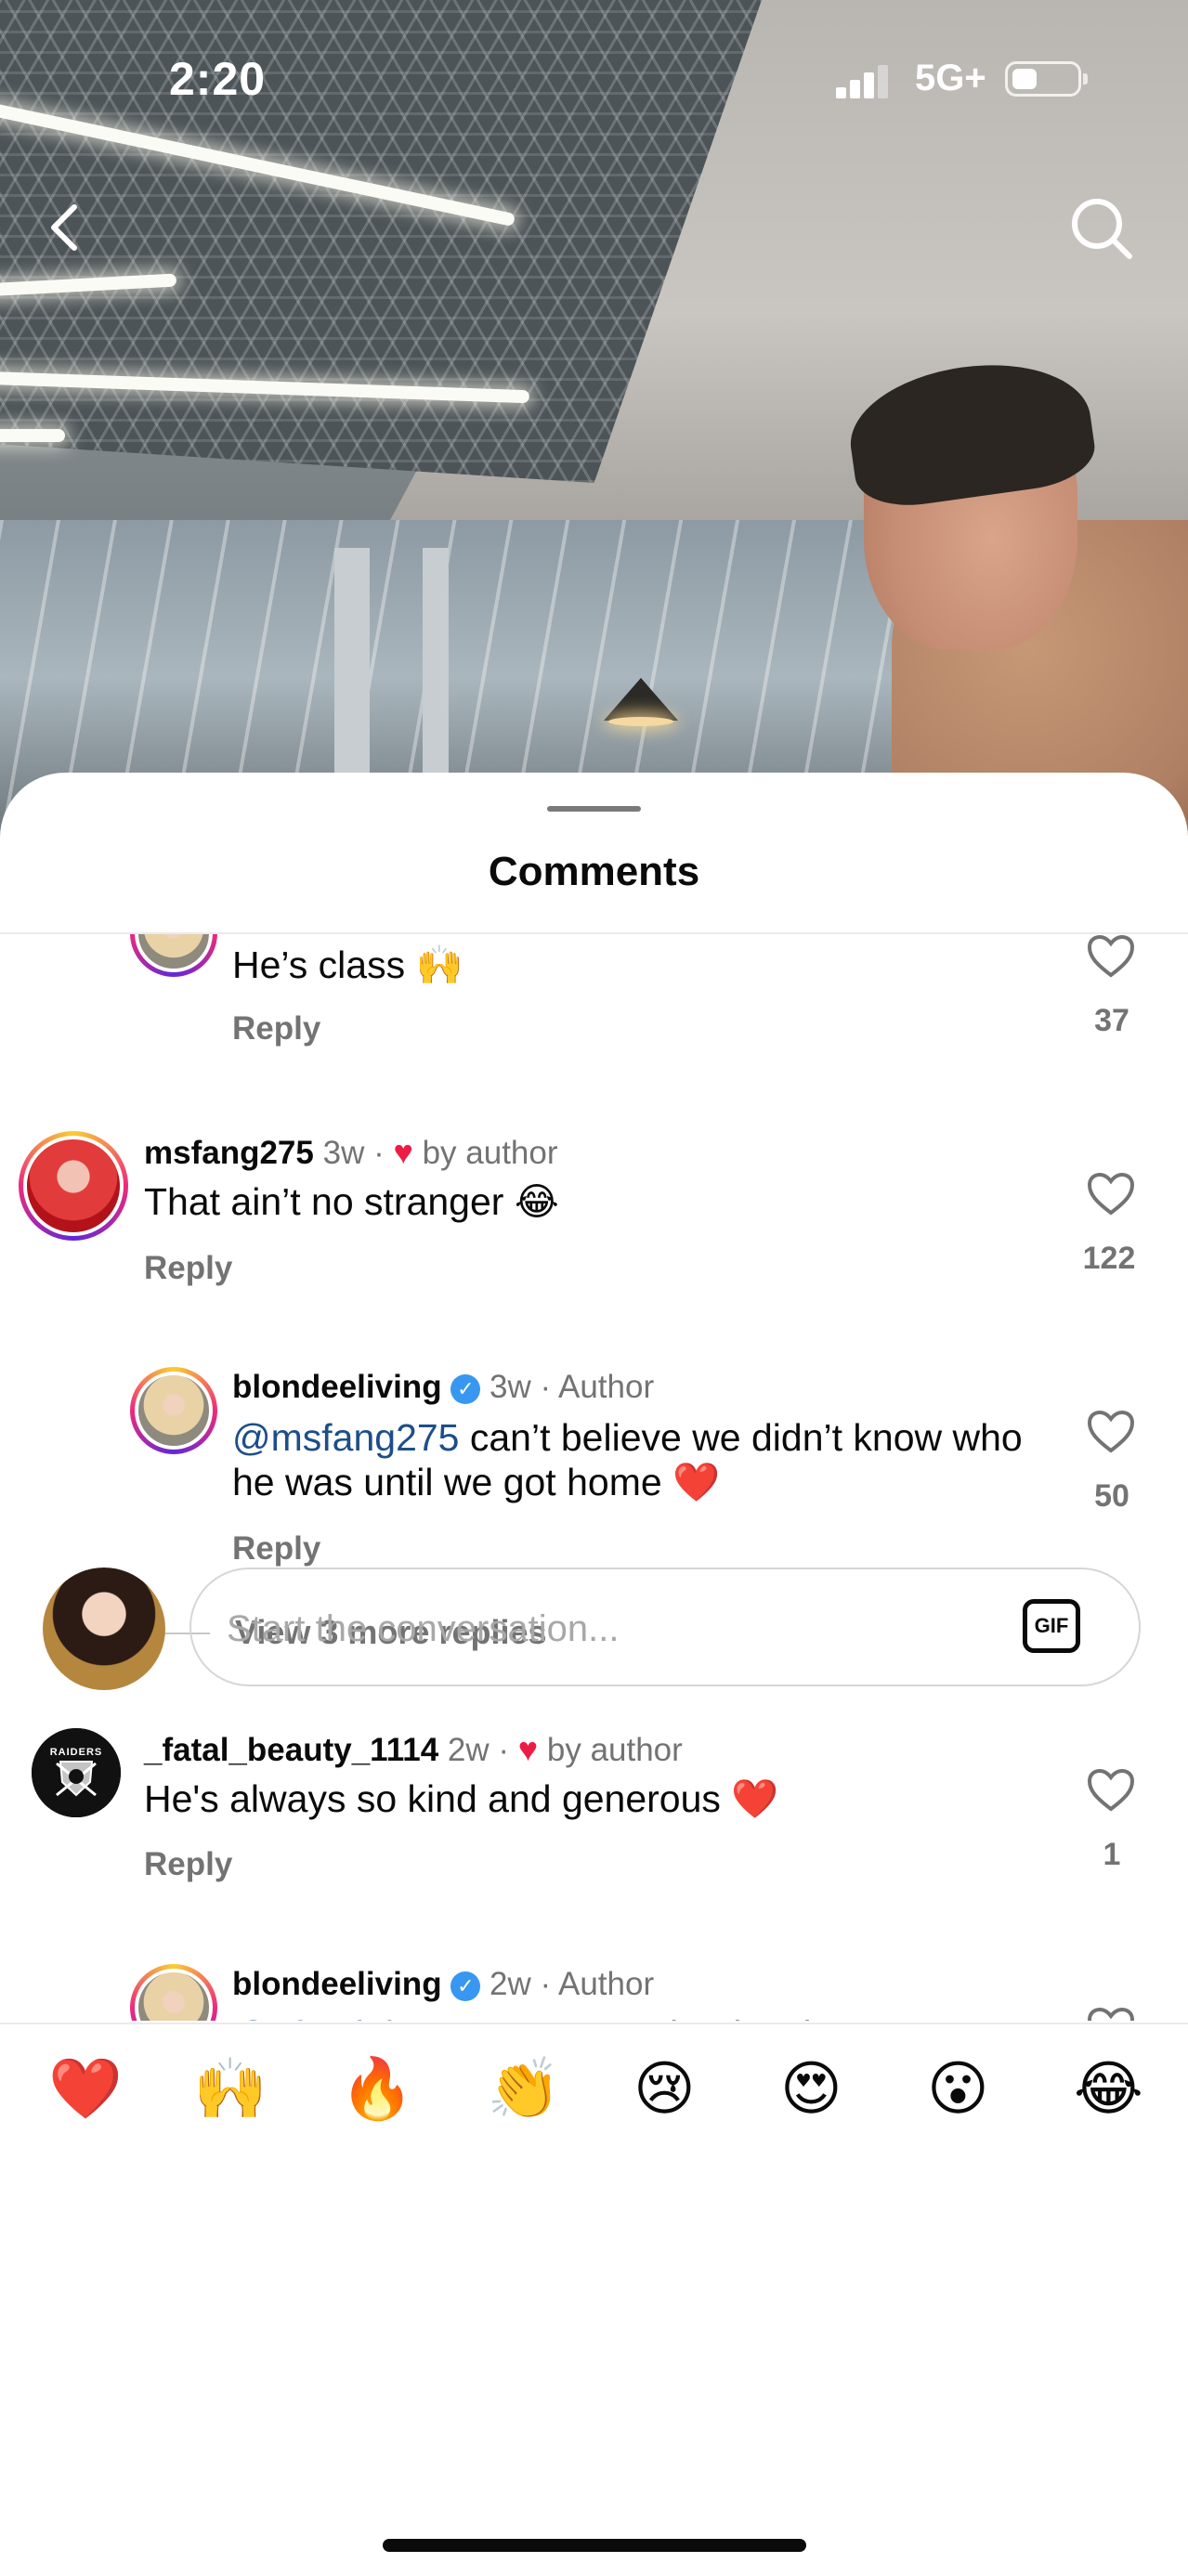 The image size is (1188, 2576). Describe the element at coordinates (594, 871) in the screenshot. I see `sheet-title: Comments` at that location.